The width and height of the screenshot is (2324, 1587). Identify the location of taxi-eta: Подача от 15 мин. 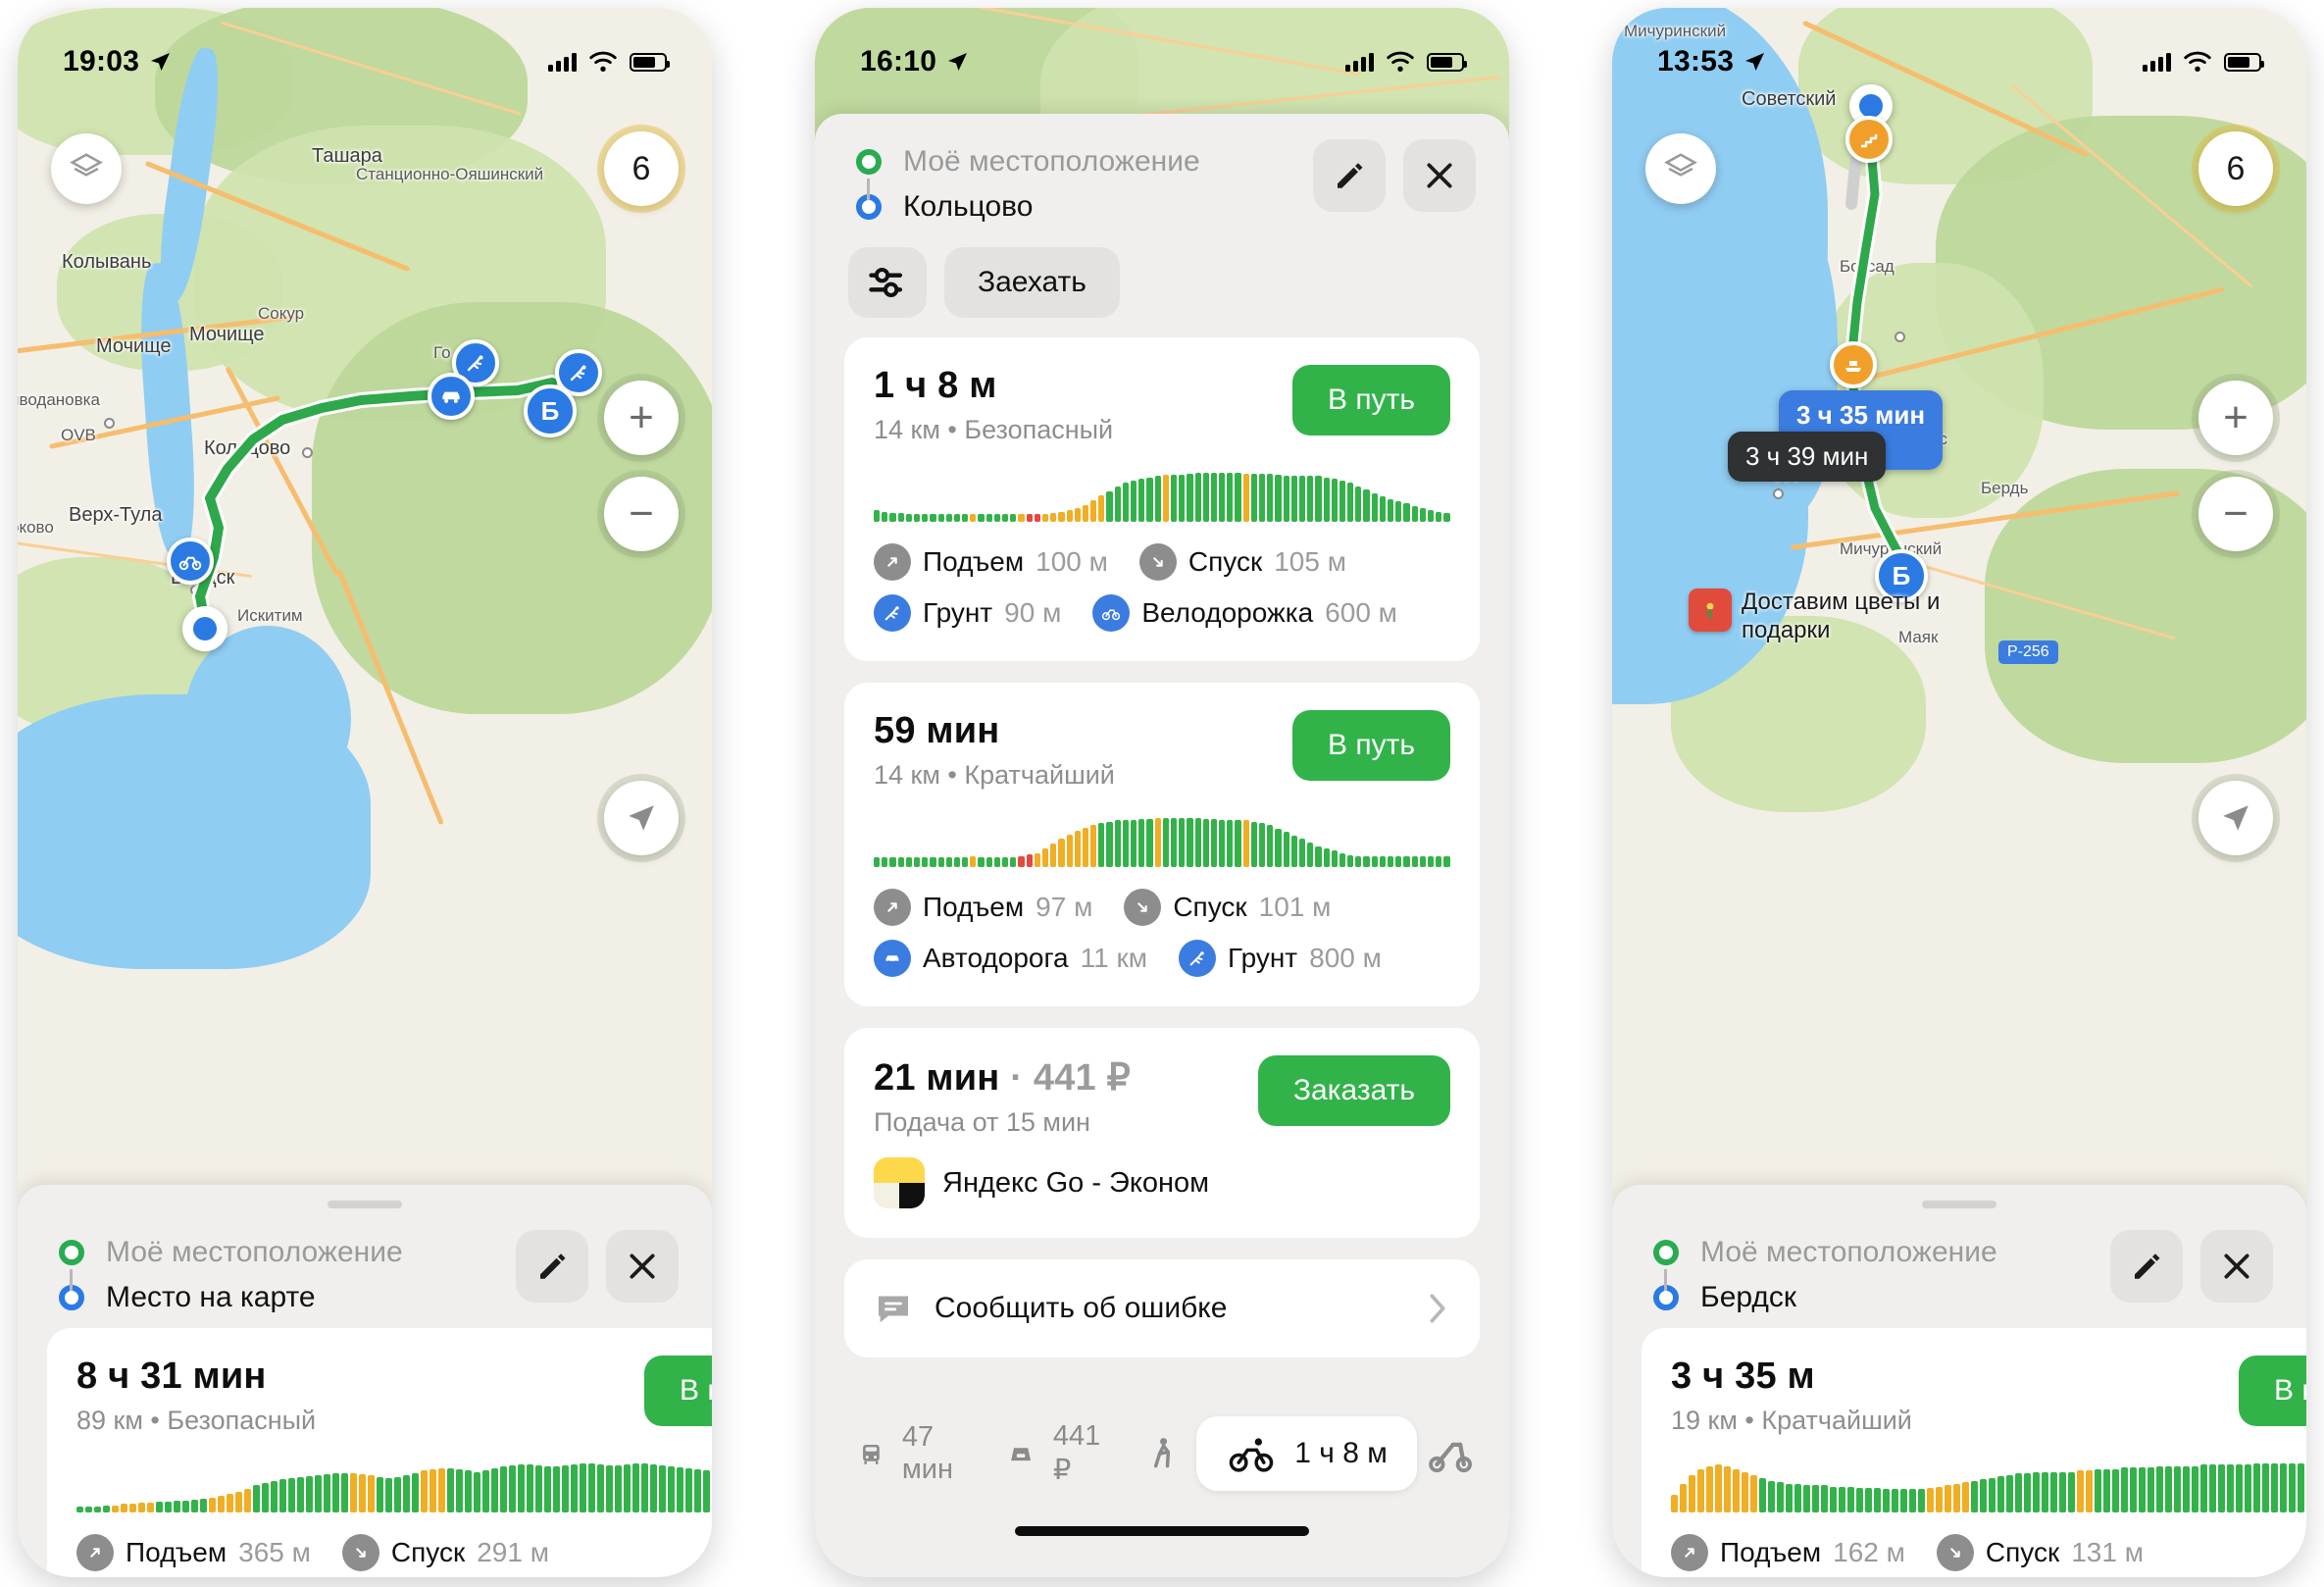
(982, 1122).